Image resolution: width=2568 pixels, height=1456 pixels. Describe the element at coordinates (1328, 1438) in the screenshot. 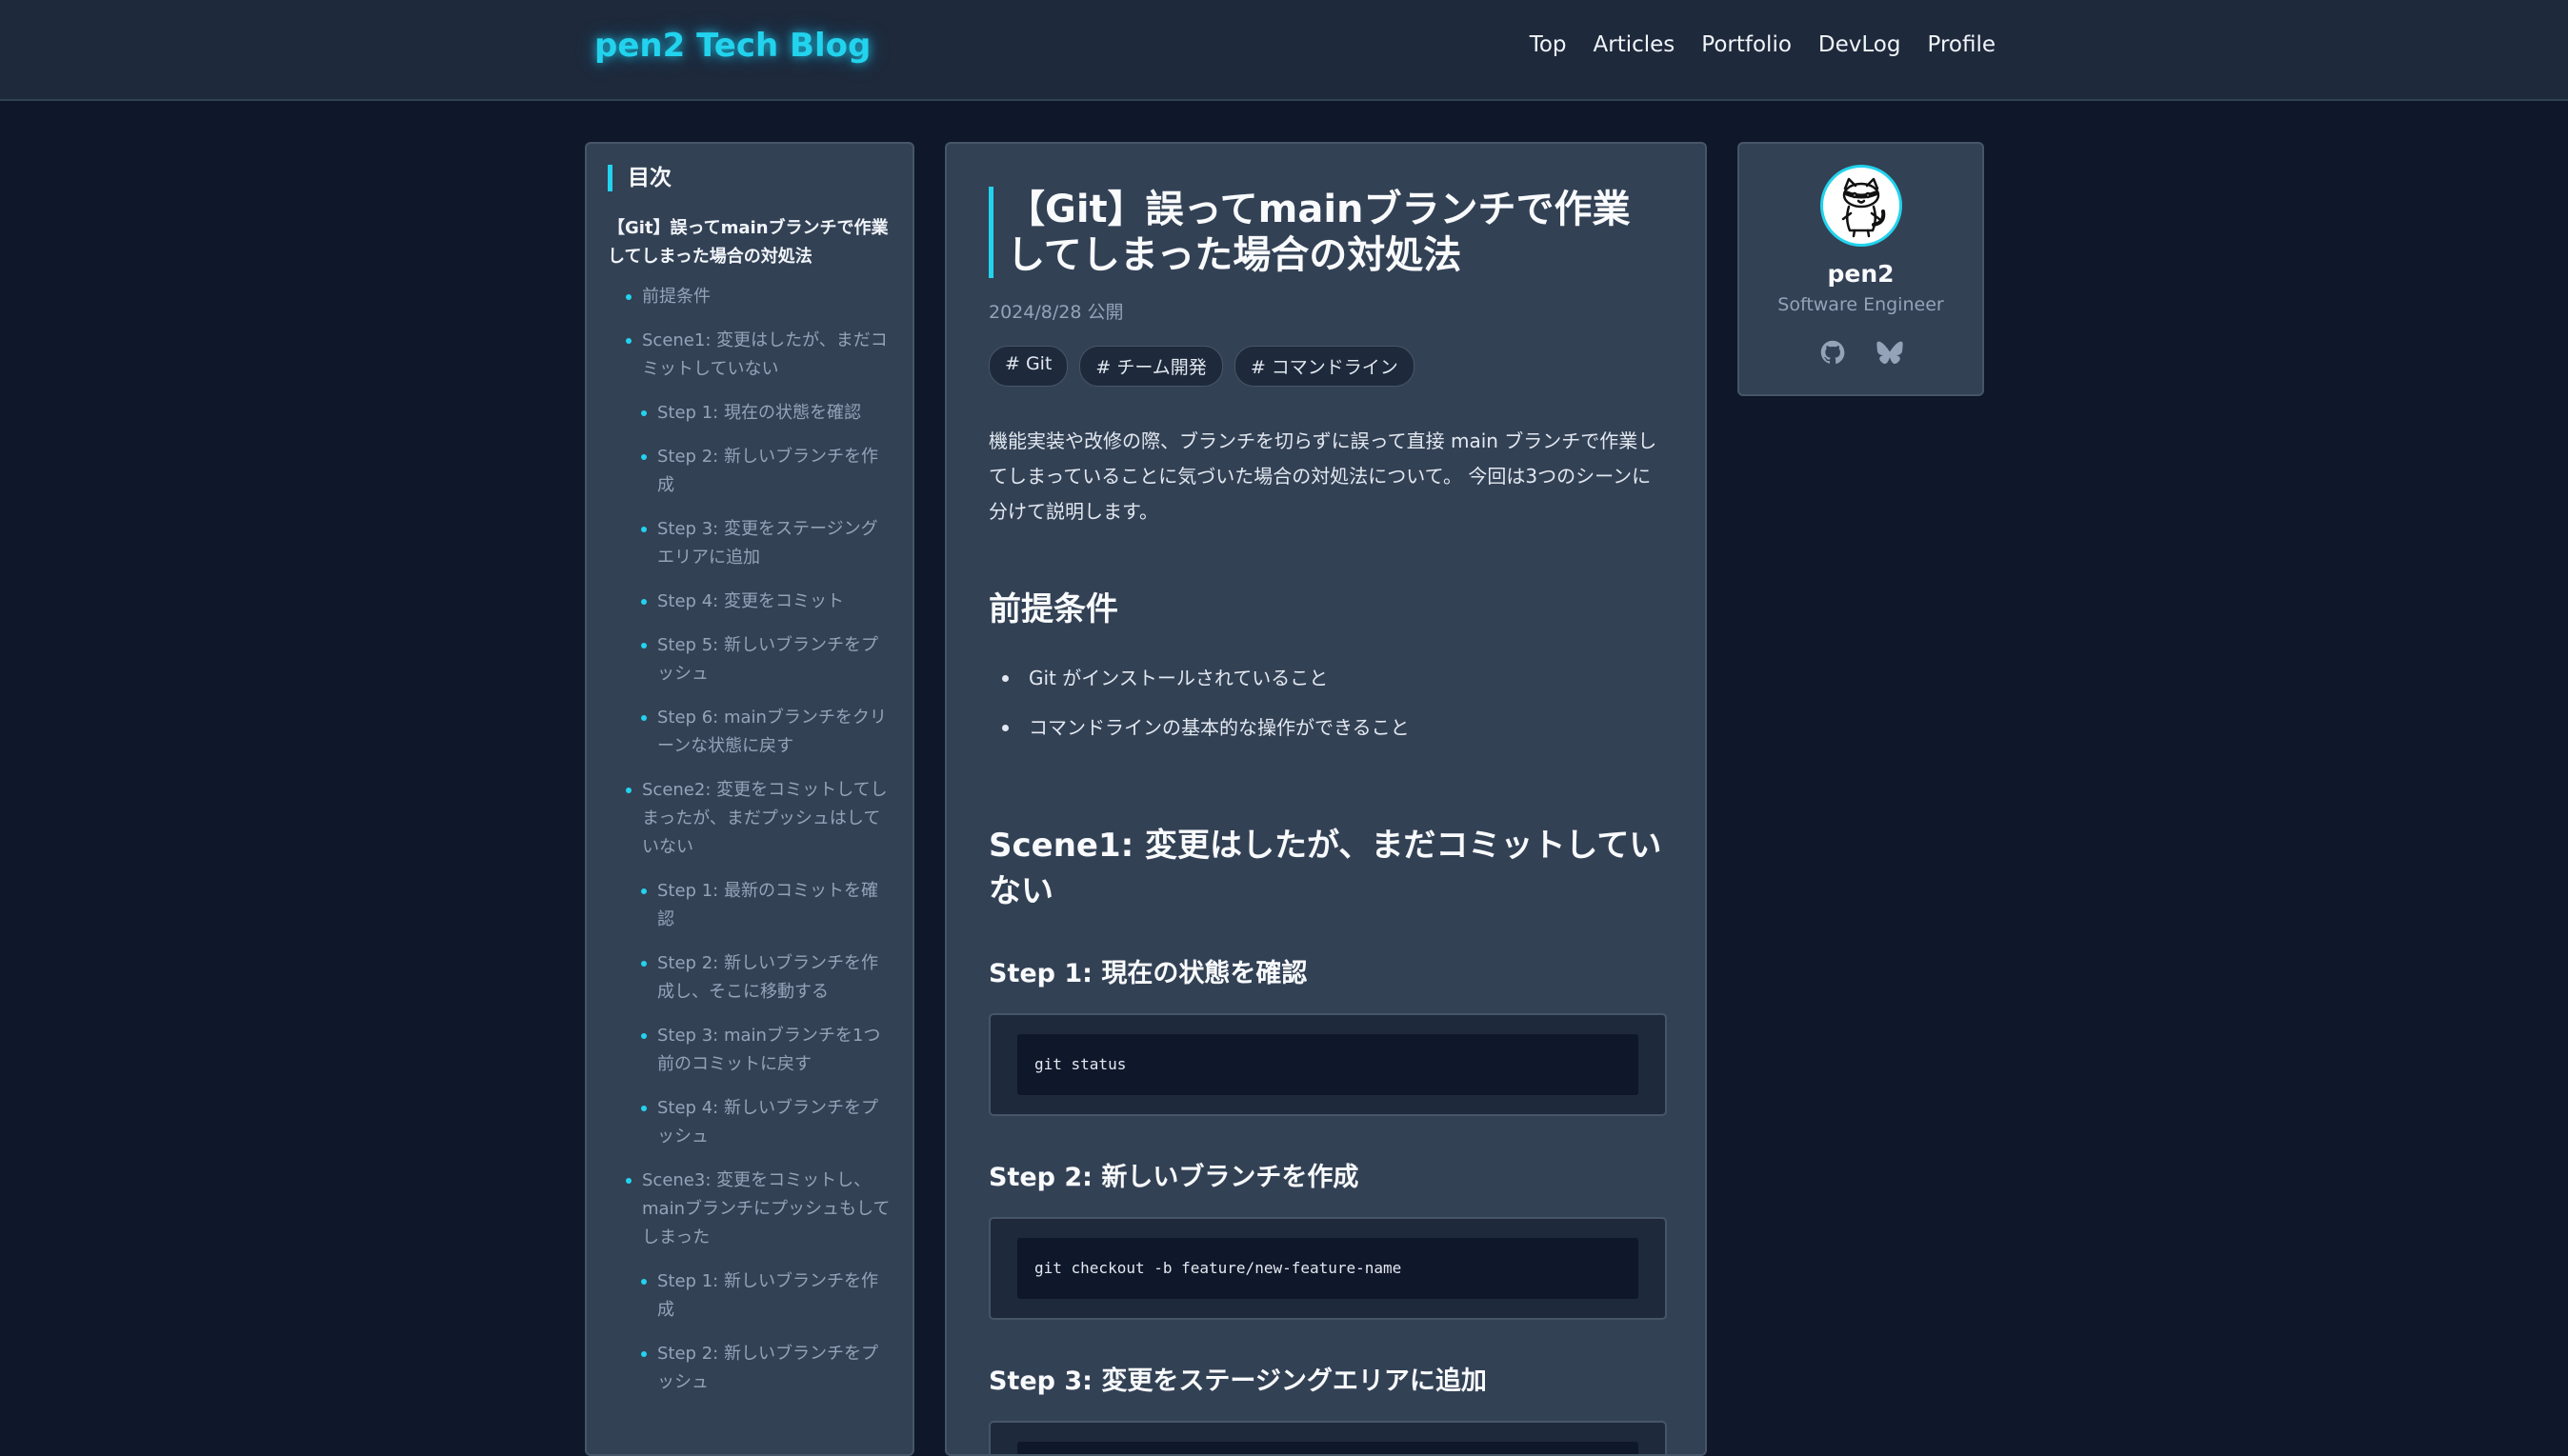

I see `code-block-step3` at that location.